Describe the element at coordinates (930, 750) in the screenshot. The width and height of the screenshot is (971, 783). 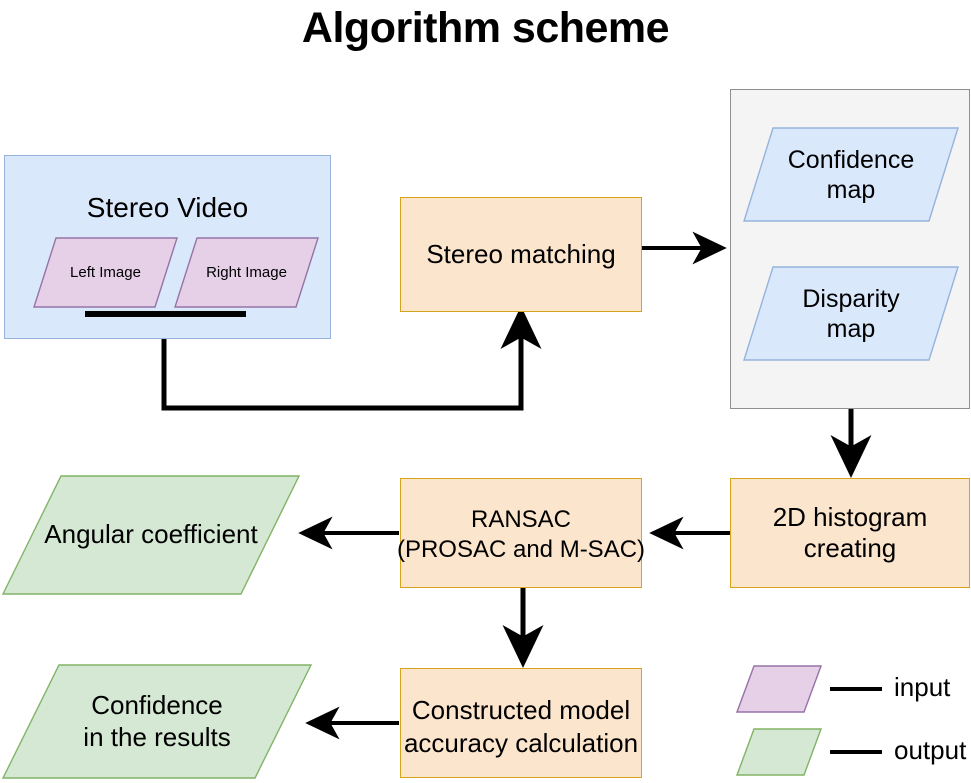
I see `legend-output-label: output` at that location.